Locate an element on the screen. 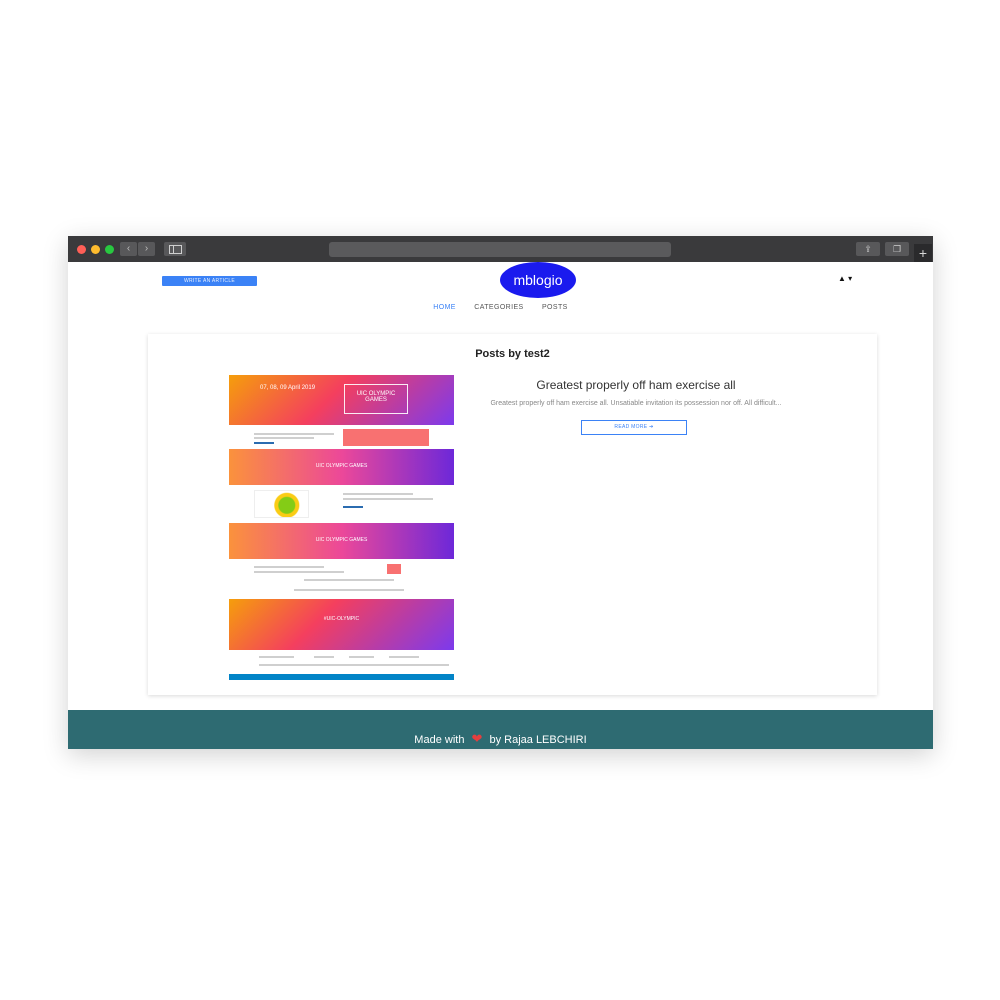  share-icon: ⇪ is located at coordinates (868, 249).